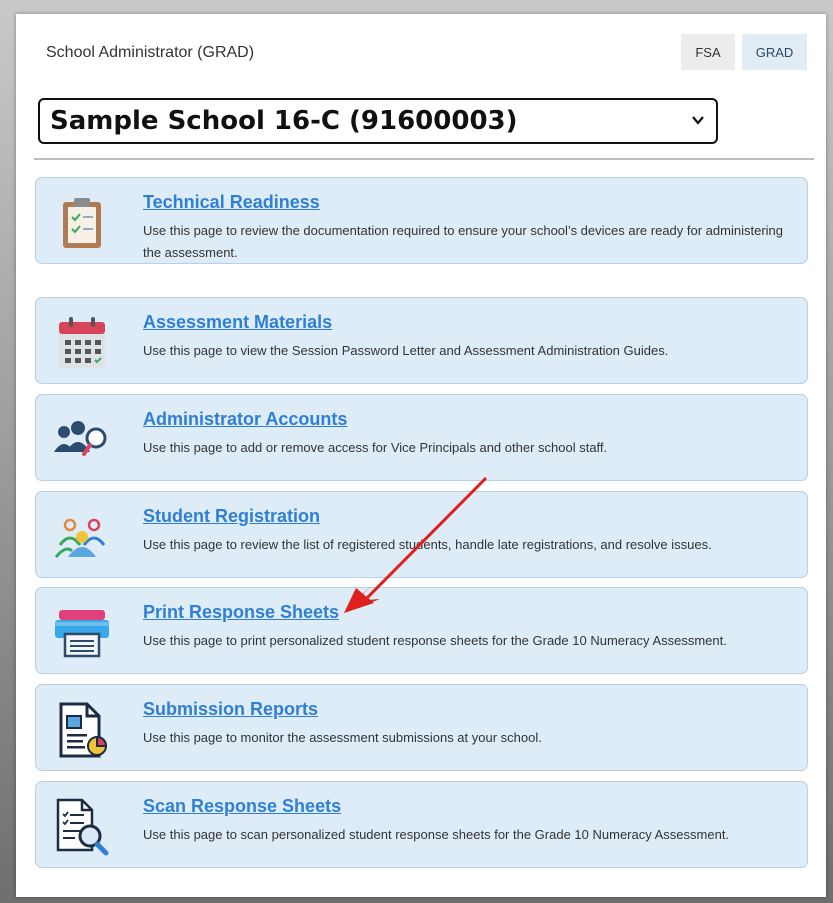 This screenshot has width=833, height=903. What do you see at coordinates (230, 709) in the screenshot?
I see `card-title: Submission Reports` at bounding box center [230, 709].